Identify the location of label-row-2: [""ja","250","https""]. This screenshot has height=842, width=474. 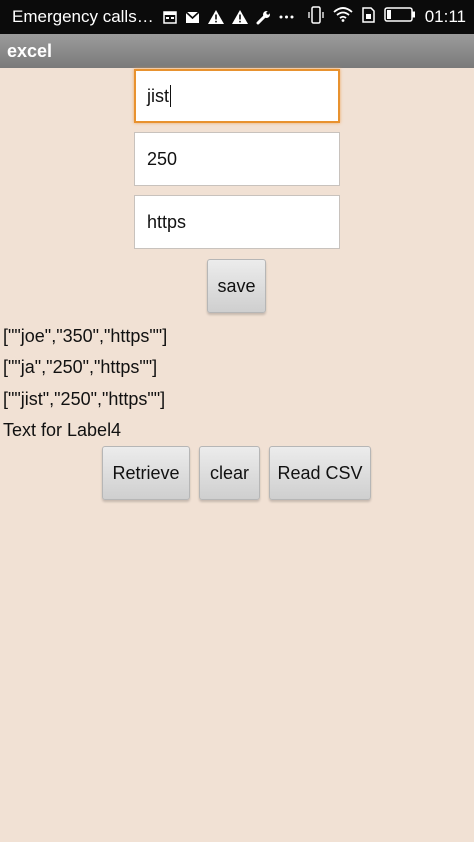
(80, 367).